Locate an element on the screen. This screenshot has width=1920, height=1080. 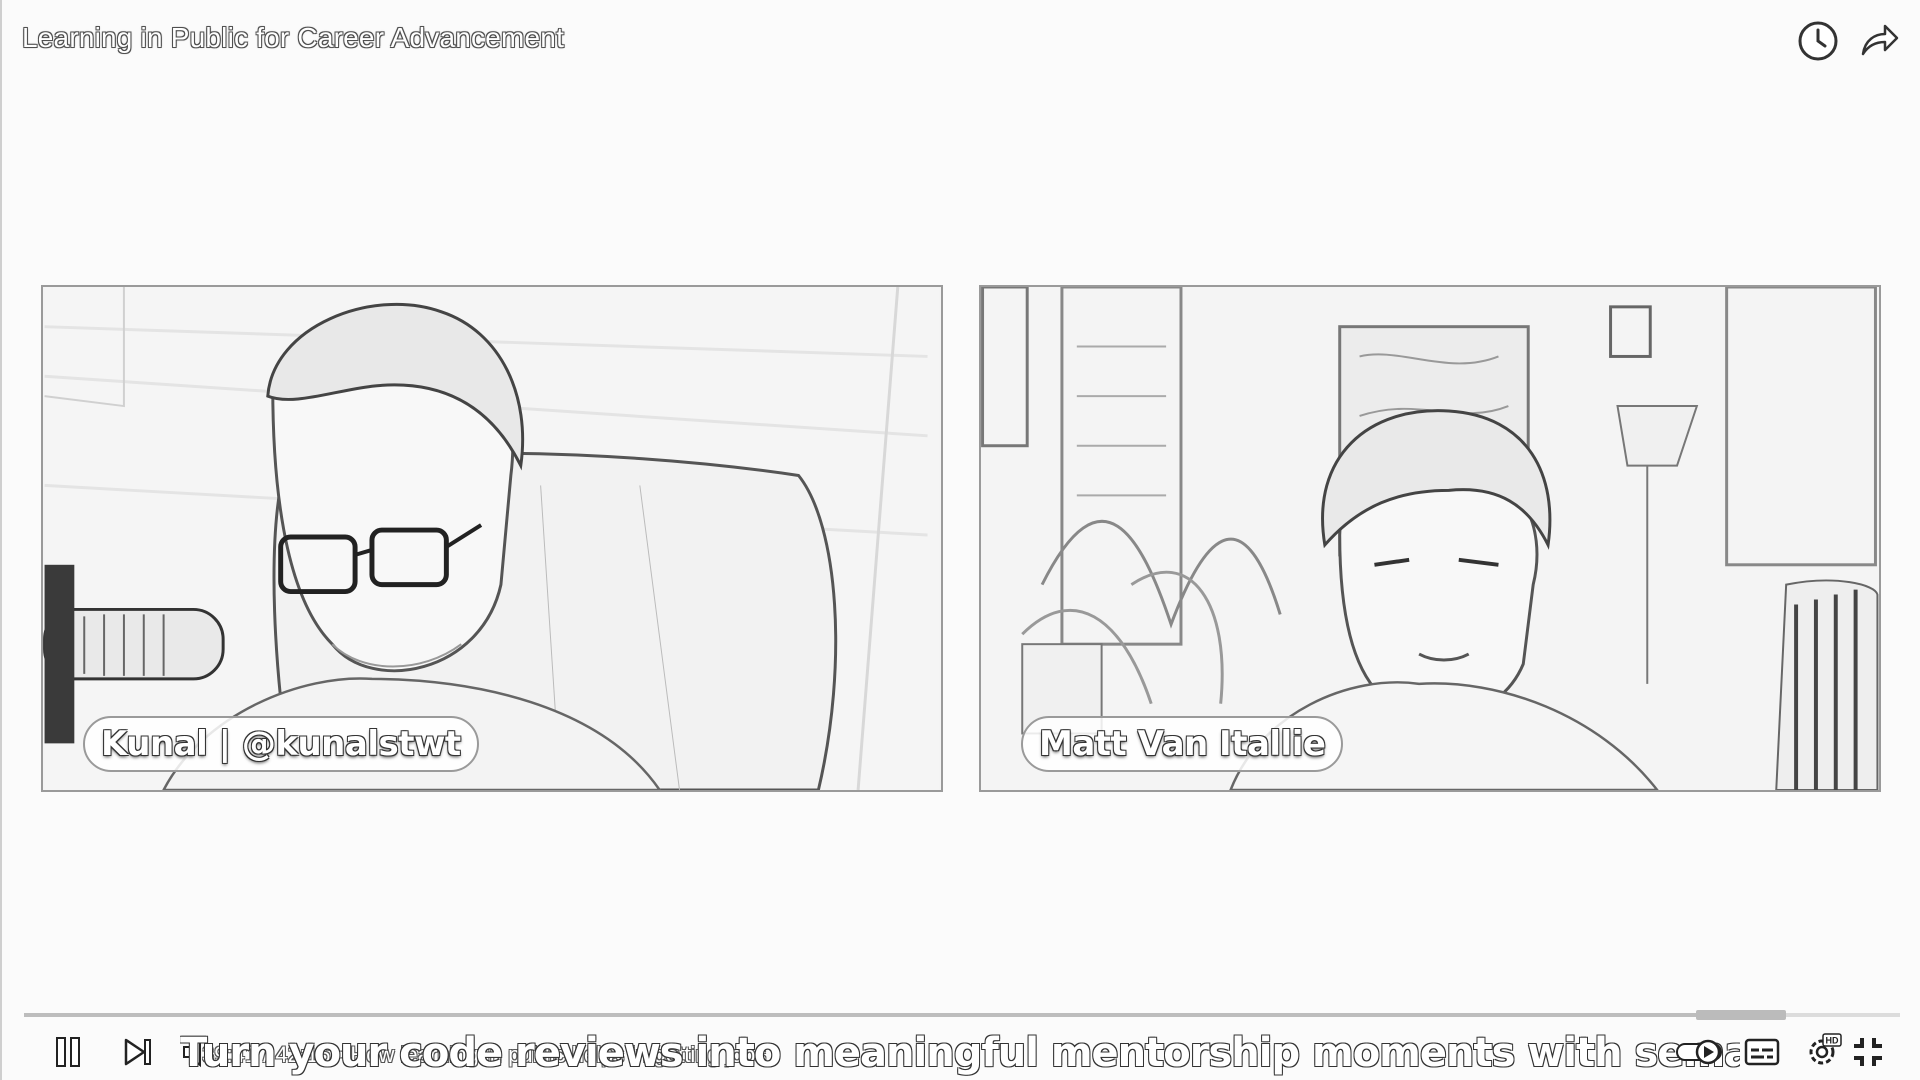
participant-name-kunal: Kunal | @kunalstwt is located at coordinates (281, 744).